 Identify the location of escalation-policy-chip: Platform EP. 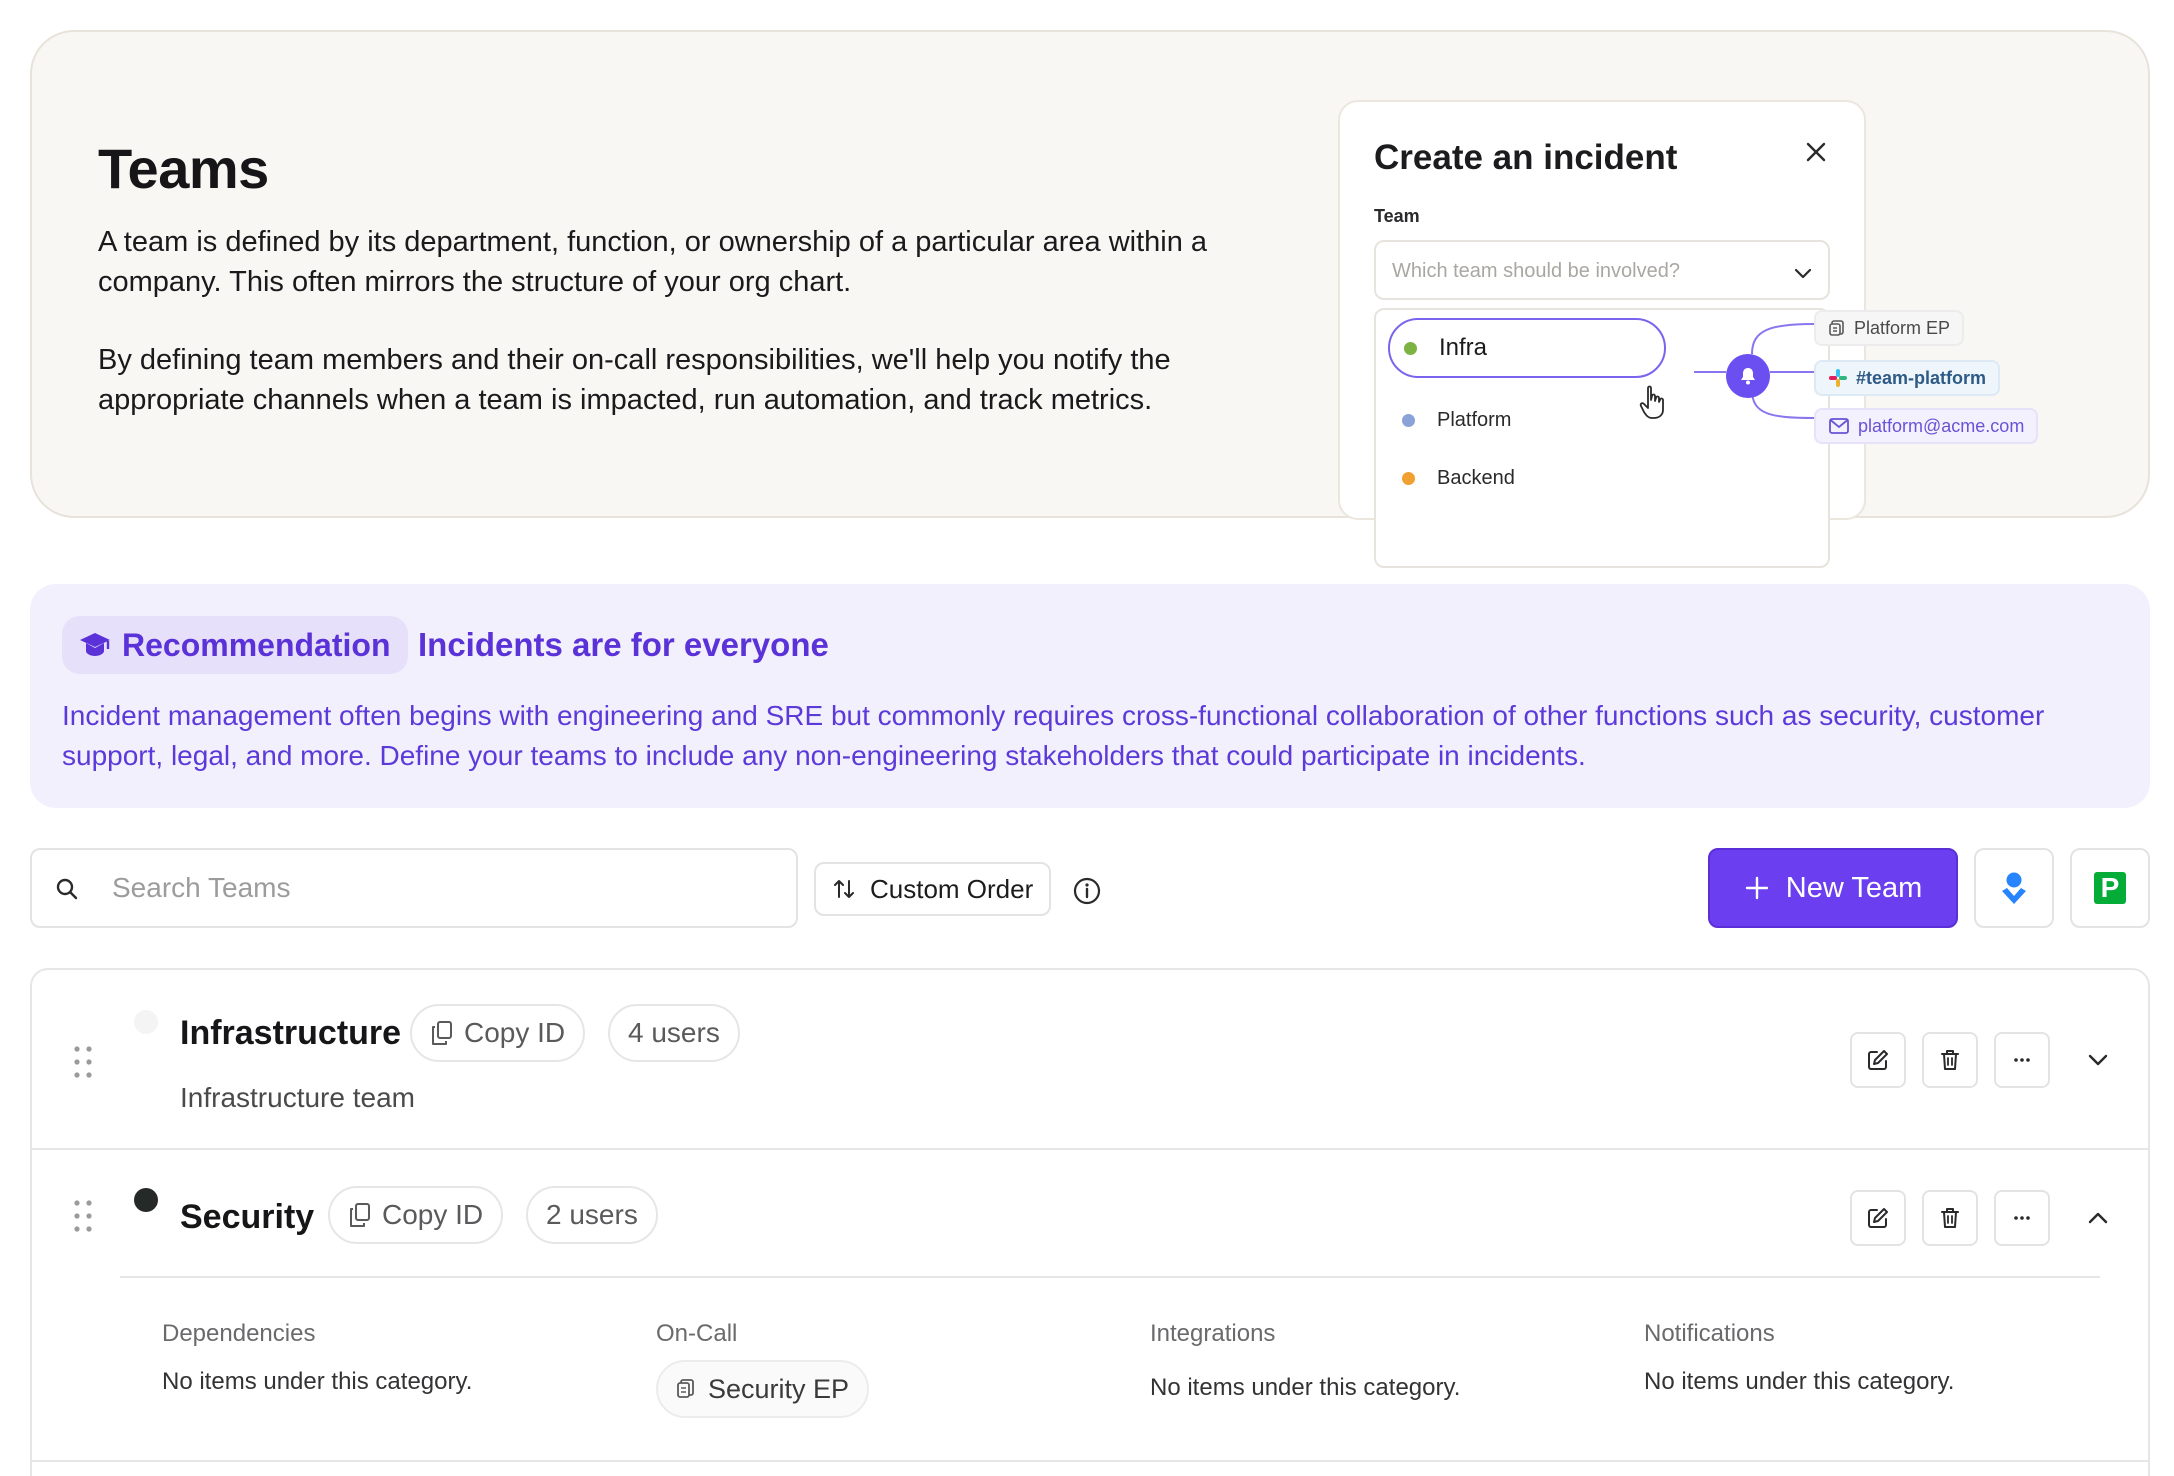
(1889, 328).